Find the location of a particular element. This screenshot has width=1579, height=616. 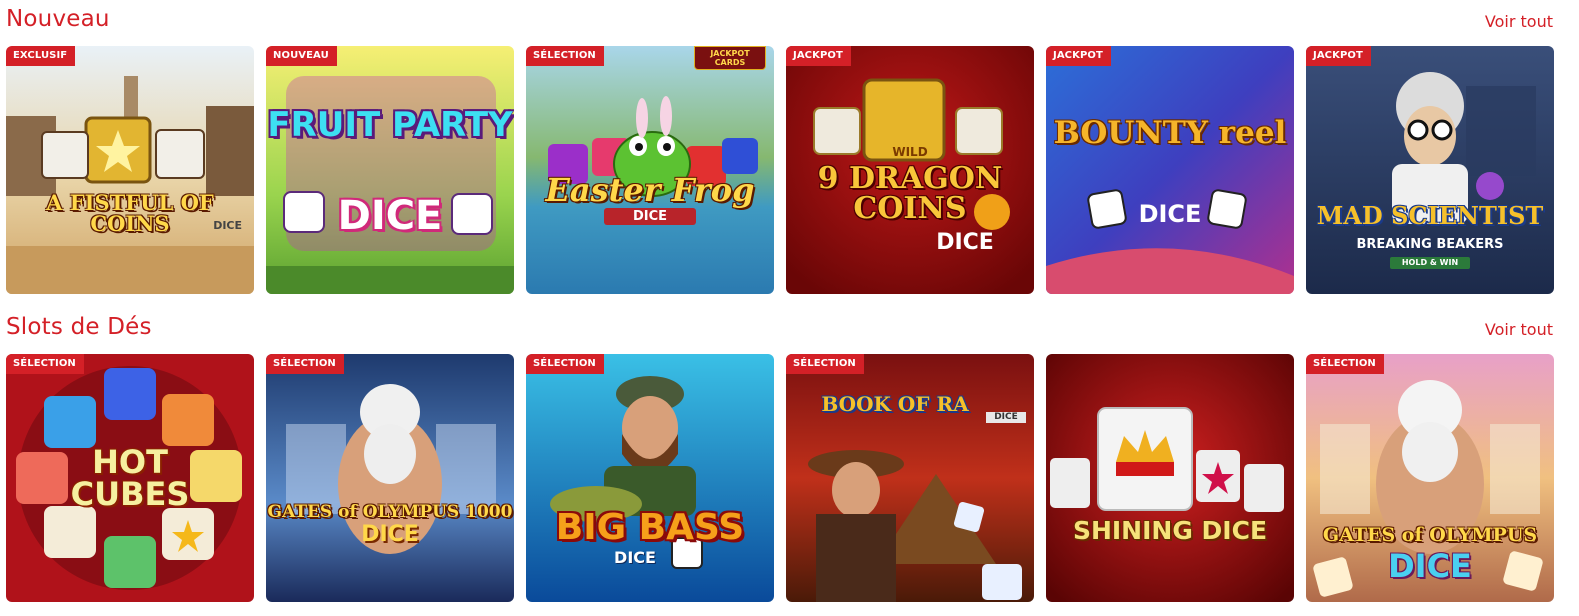

game-subtitle: BREAKING BEAKERS is located at coordinates (1430, 244).